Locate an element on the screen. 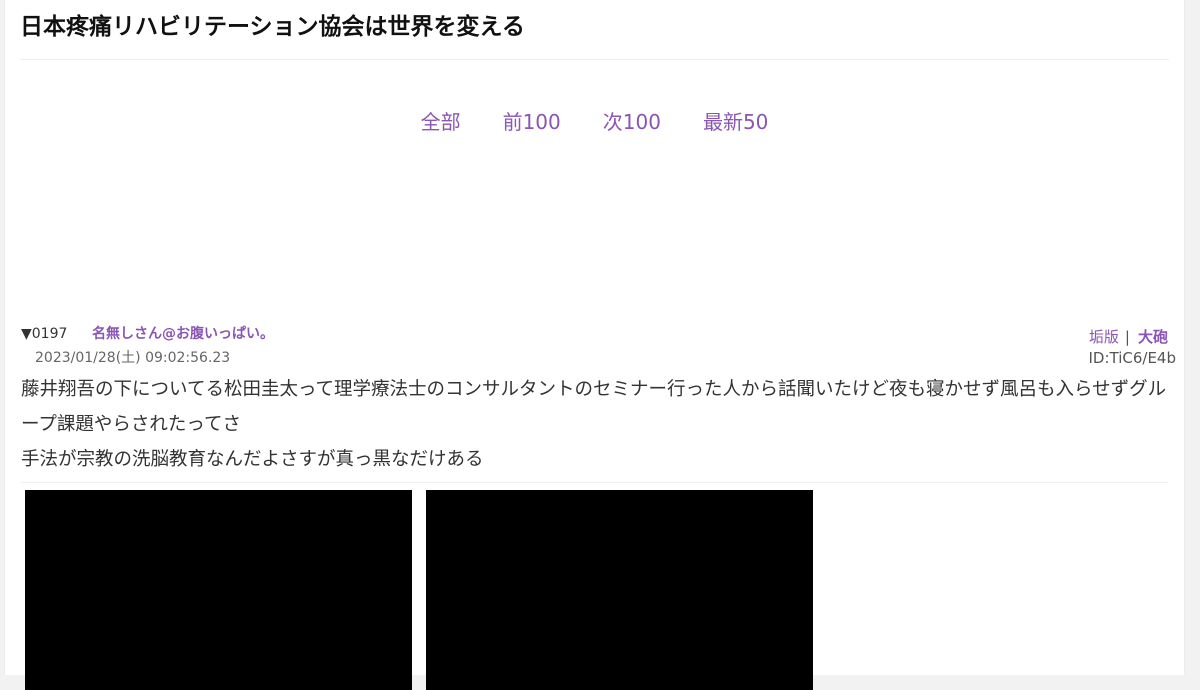  cannon-link: 大砲 is located at coordinates (1153, 337).